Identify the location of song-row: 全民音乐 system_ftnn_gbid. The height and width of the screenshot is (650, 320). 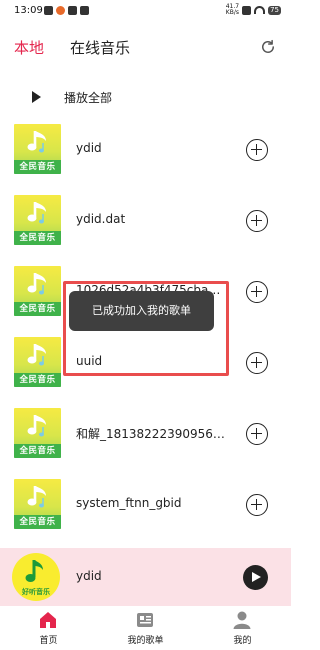
(145, 504).